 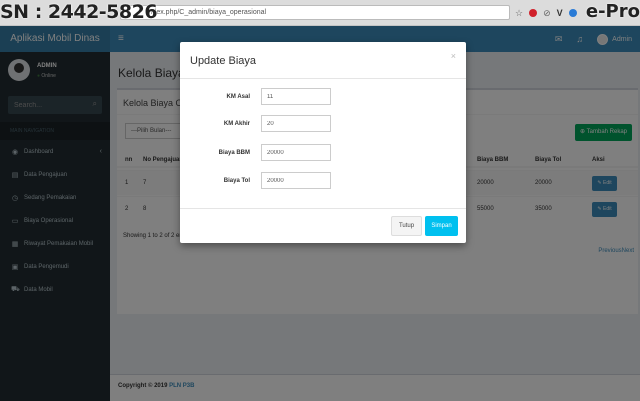 What do you see at coordinates (296, 152) in the screenshot?
I see `biaya-bbm-input` at bounding box center [296, 152].